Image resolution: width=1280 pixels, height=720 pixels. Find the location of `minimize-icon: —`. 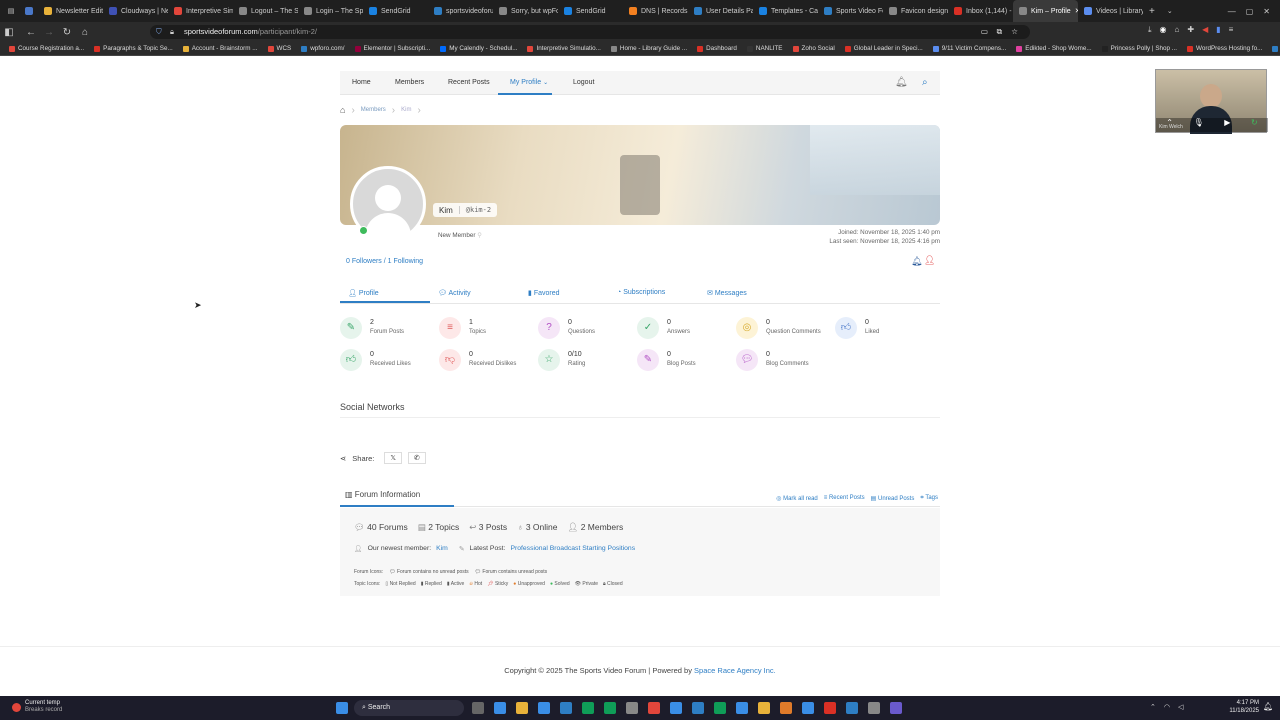

minimize-icon: — is located at coordinates (1232, 11).